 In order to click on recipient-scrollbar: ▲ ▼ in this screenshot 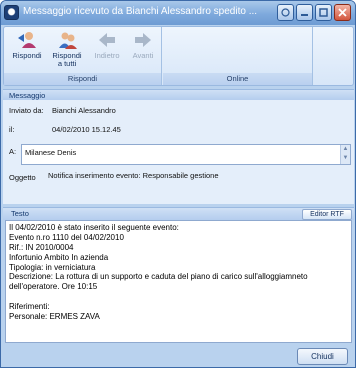, I will do `click(345, 154)`.